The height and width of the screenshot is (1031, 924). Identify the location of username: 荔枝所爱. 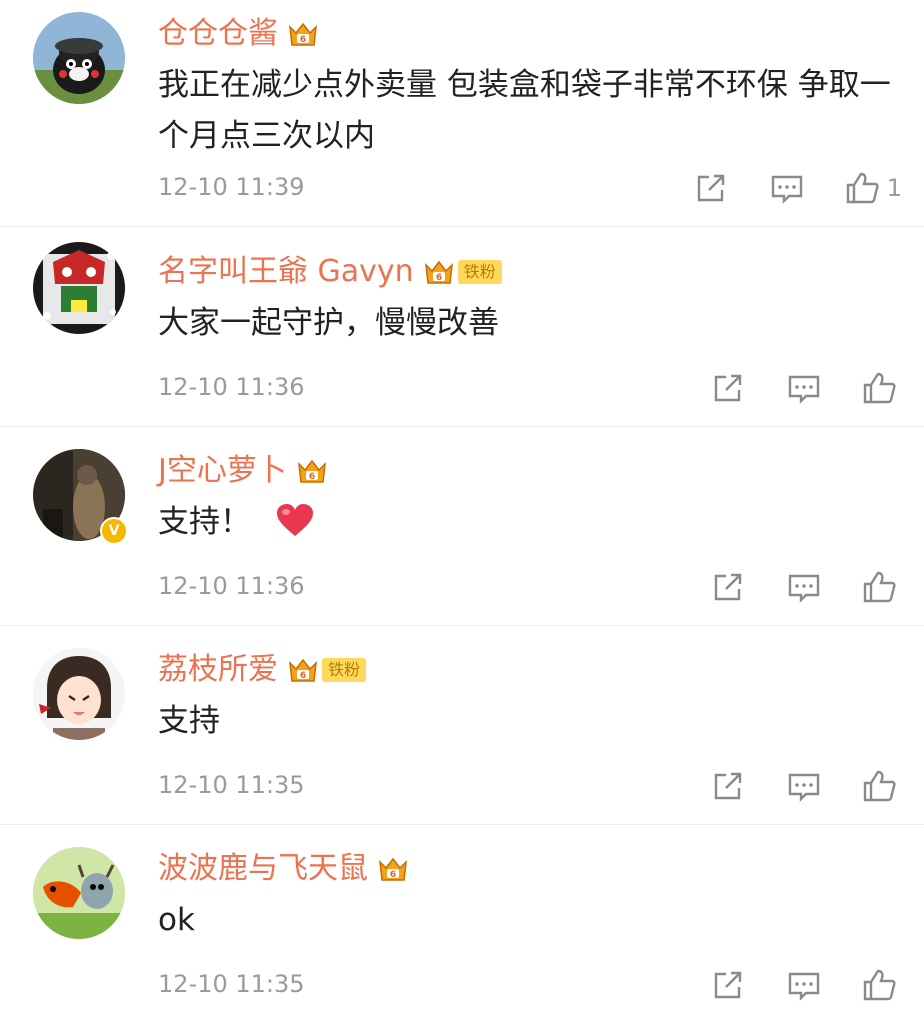
(218, 670).